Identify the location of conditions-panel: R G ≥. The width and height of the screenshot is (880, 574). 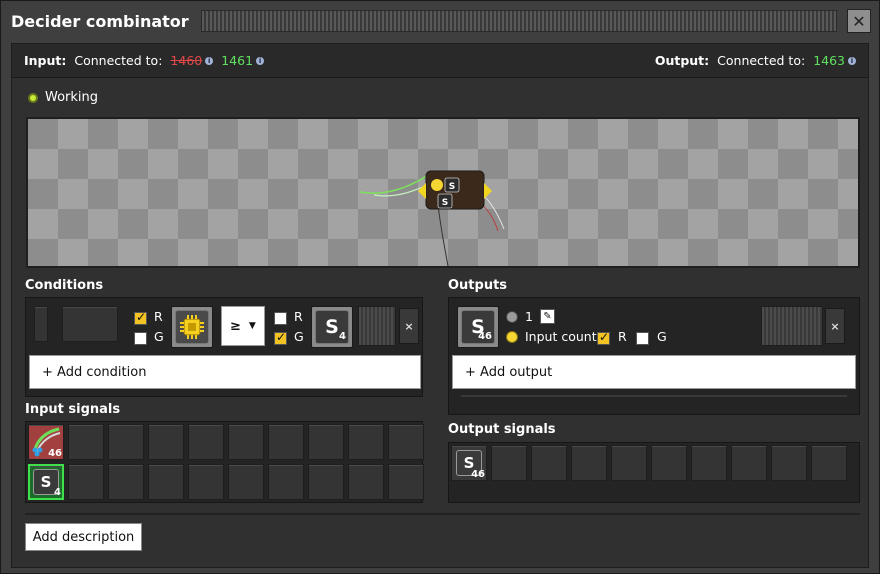
(224, 347).